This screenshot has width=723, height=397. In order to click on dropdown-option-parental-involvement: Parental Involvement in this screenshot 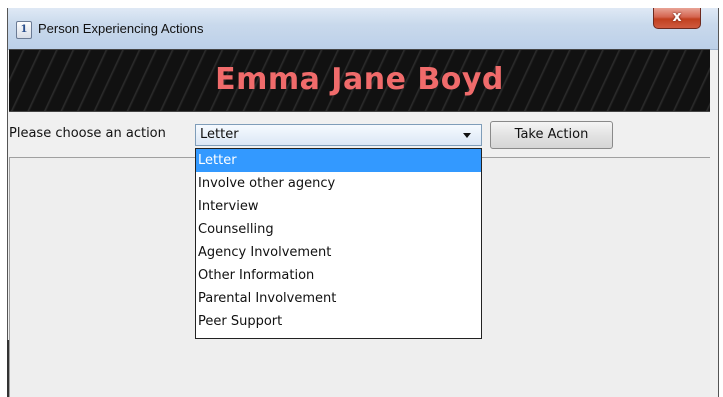, I will do `click(338, 298)`.